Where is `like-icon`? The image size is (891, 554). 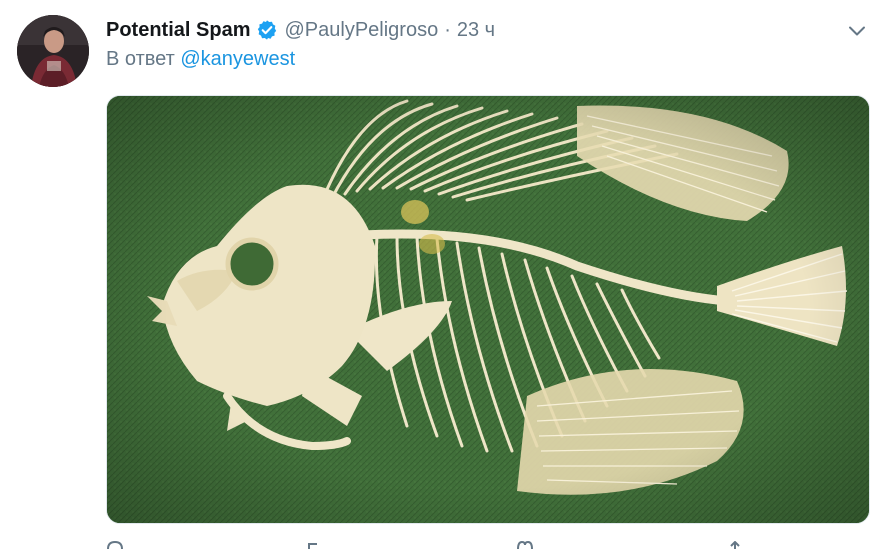 like-icon is located at coordinates (525, 543).